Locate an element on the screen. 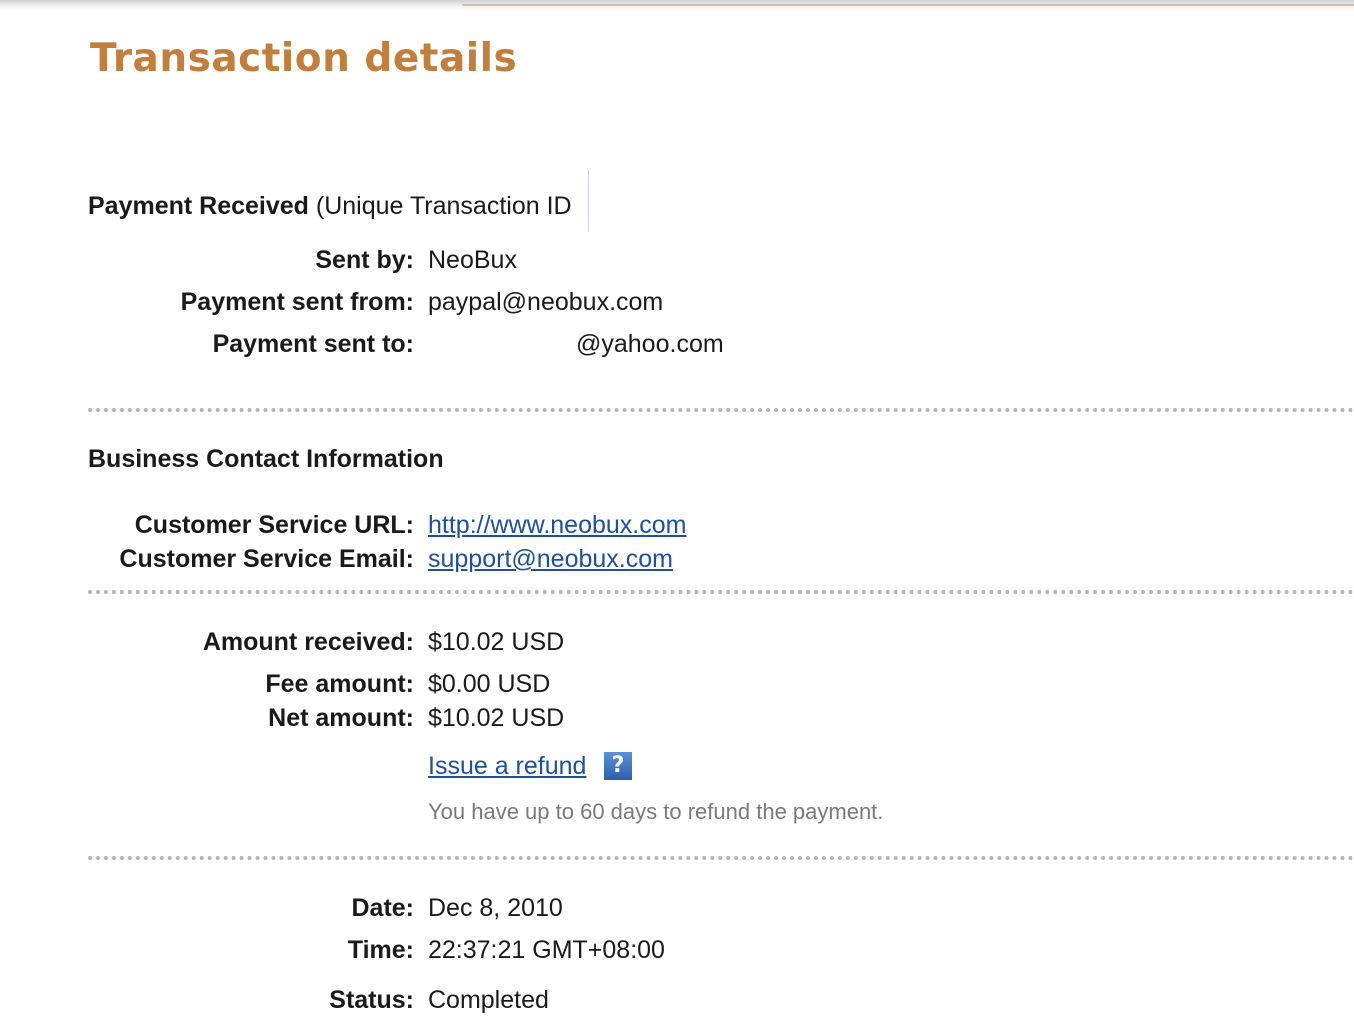 The image size is (1354, 1034). page-title: Transaction details is located at coordinates (304, 58).